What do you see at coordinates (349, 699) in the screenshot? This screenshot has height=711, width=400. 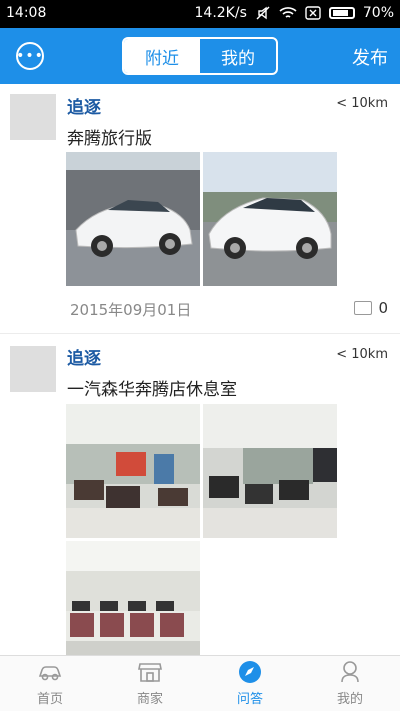 I see `tab-label: 我的` at bounding box center [349, 699].